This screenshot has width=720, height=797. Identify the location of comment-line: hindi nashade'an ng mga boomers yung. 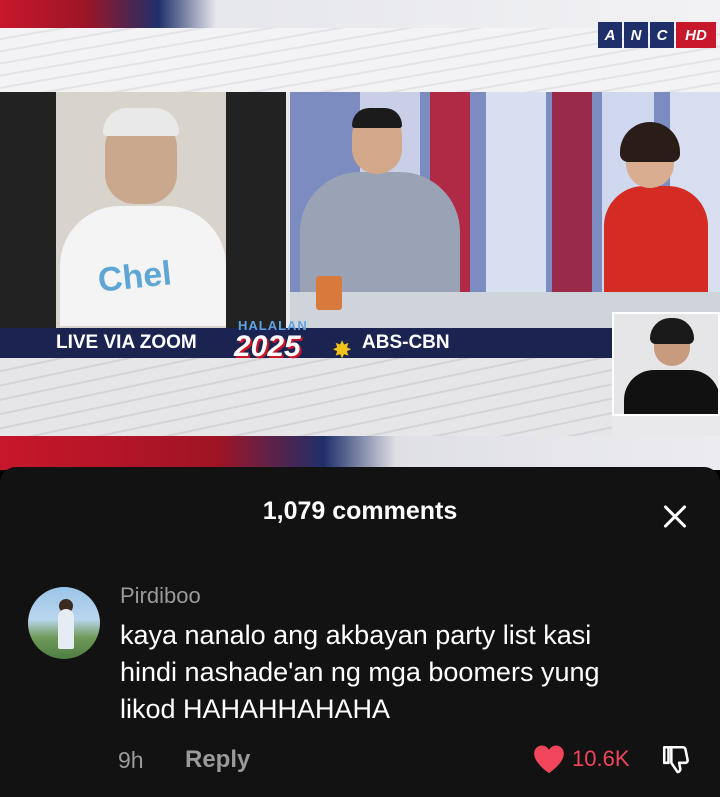
(360, 672).